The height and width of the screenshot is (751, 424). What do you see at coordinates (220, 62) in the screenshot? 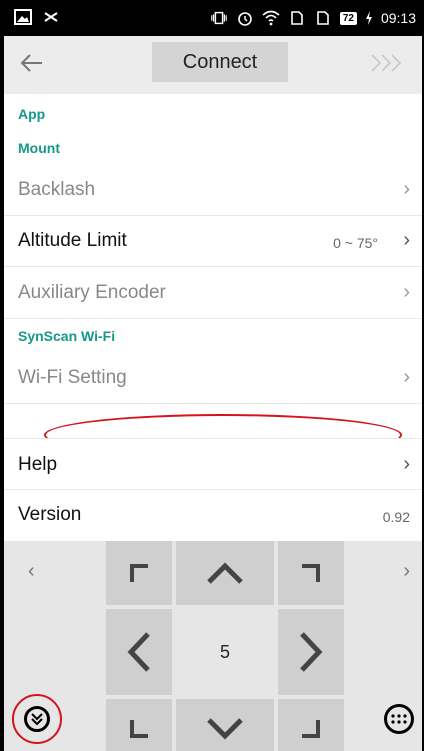
I see `connect-button: Connect` at bounding box center [220, 62].